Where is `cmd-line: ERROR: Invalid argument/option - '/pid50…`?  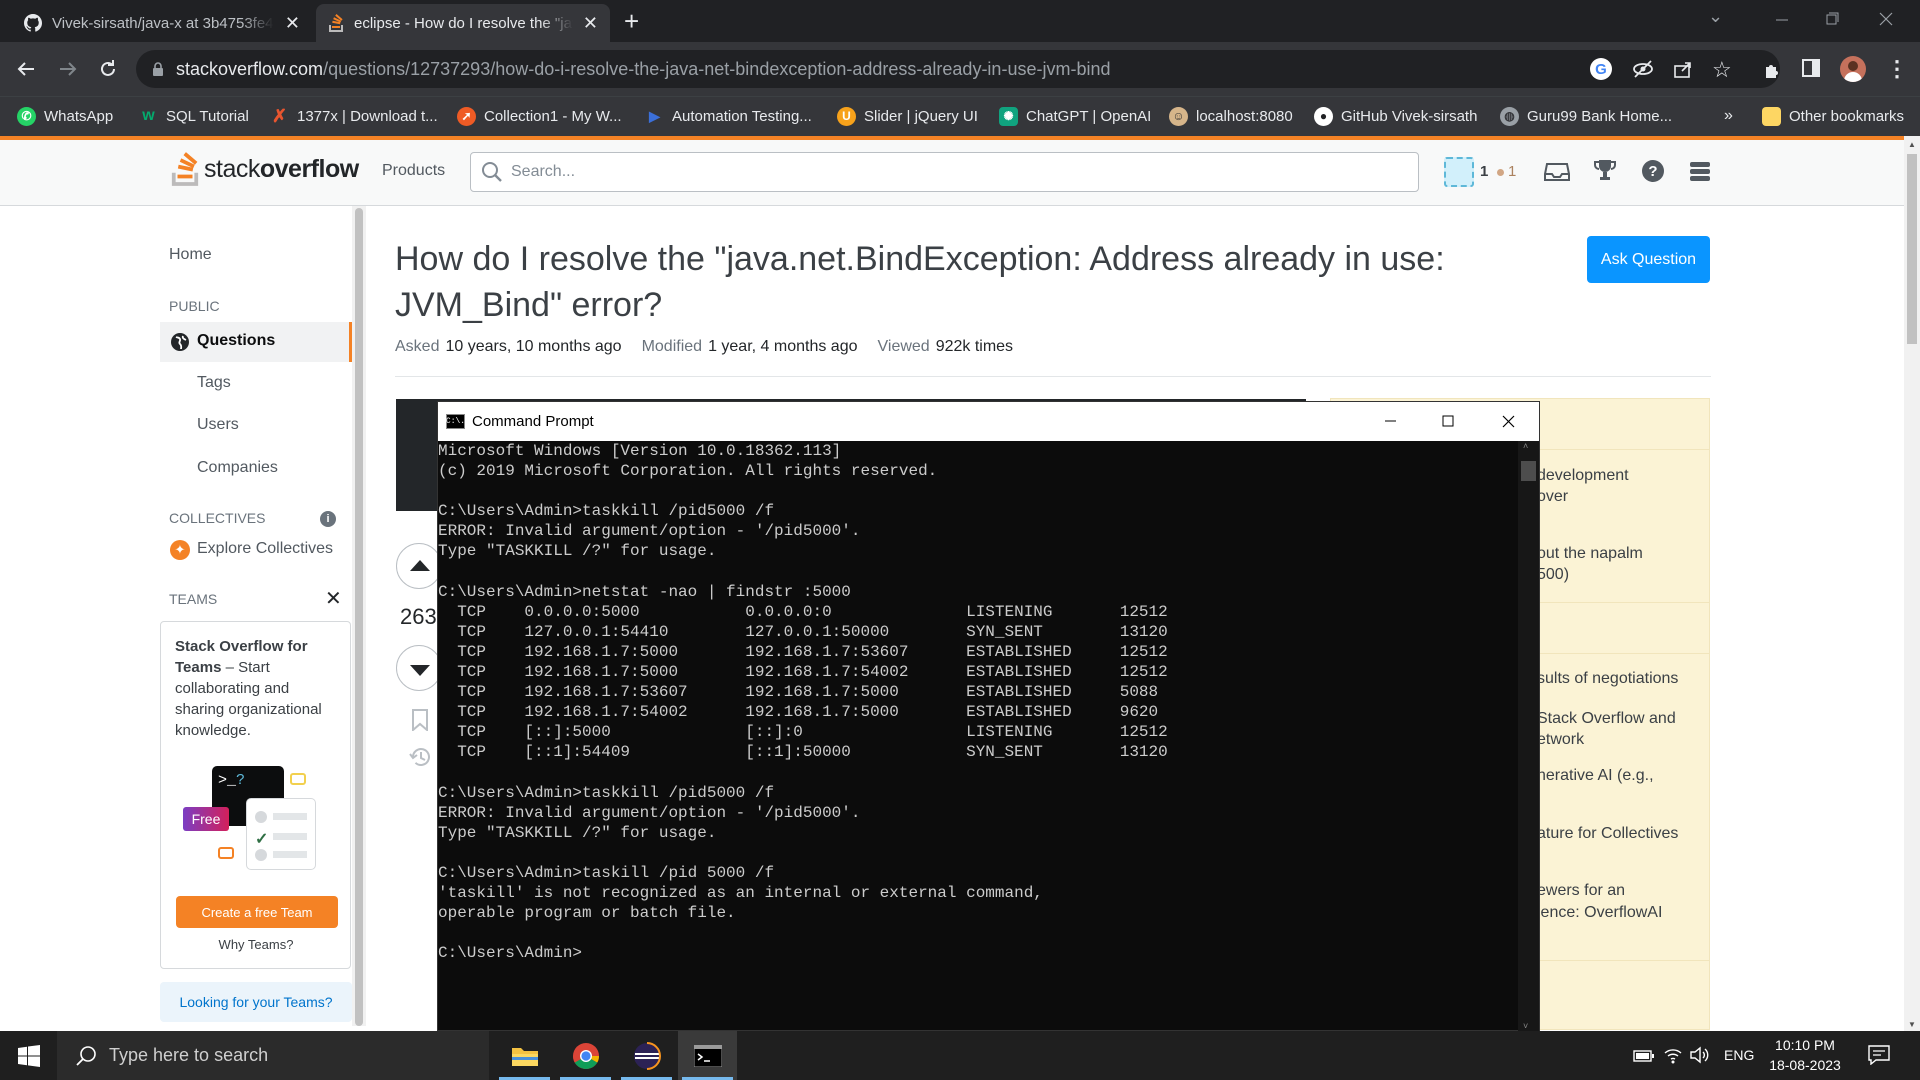
cmd-line: ERROR: Invalid argument/option - '/pid50… is located at coordinates (649, 531).